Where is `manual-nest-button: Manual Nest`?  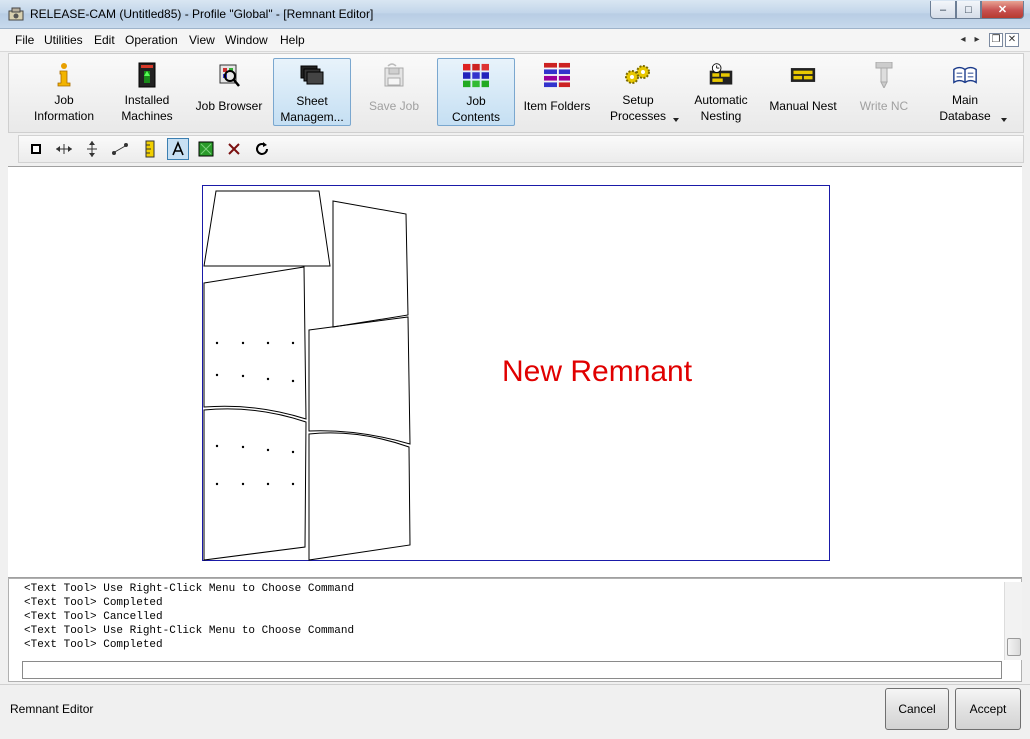 manual-nest-button: Manual Nest is located at coordinates (803, 92).